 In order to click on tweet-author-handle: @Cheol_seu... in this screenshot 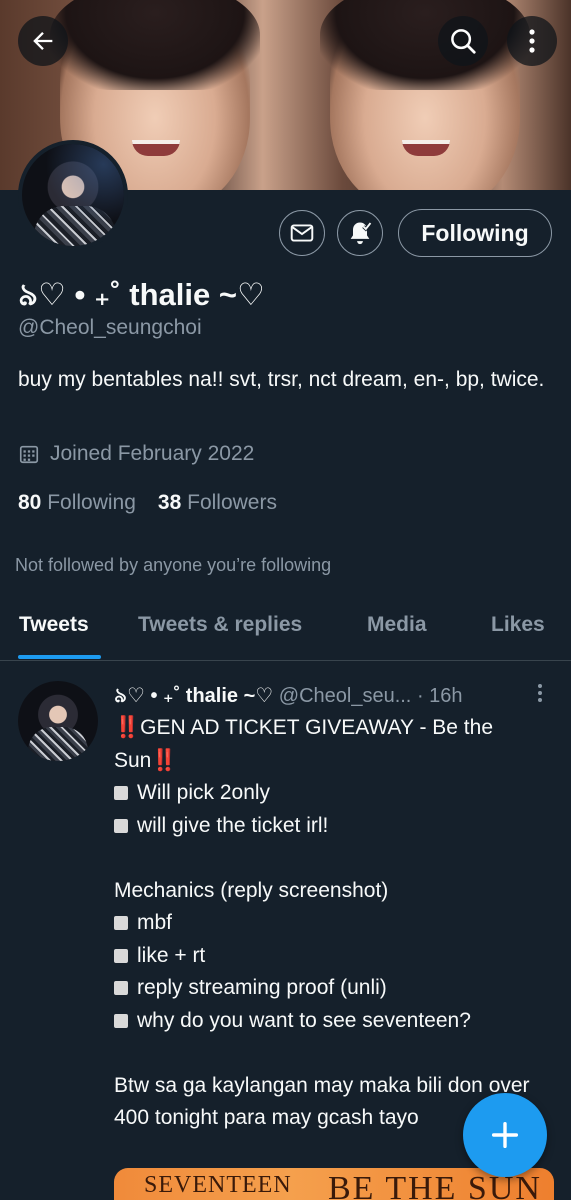, I will do `click(345, 696)`.